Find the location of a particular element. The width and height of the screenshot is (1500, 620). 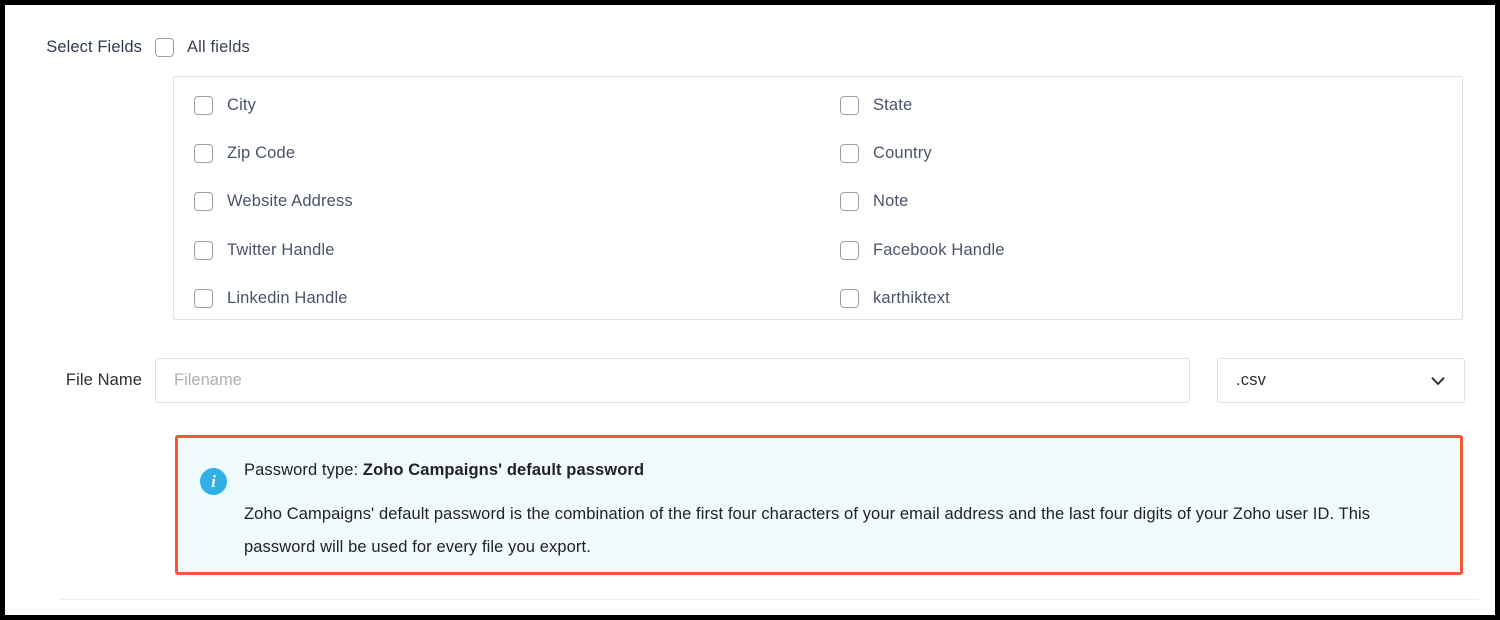

field-label-state: State is located at coordinates (892, 105).